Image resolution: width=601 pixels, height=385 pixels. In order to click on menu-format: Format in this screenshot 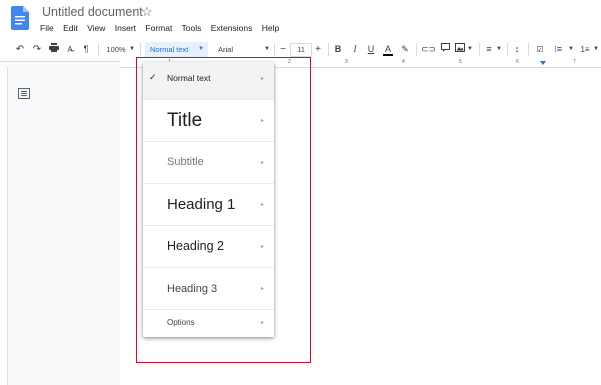, I will do `click(158, 28)`.